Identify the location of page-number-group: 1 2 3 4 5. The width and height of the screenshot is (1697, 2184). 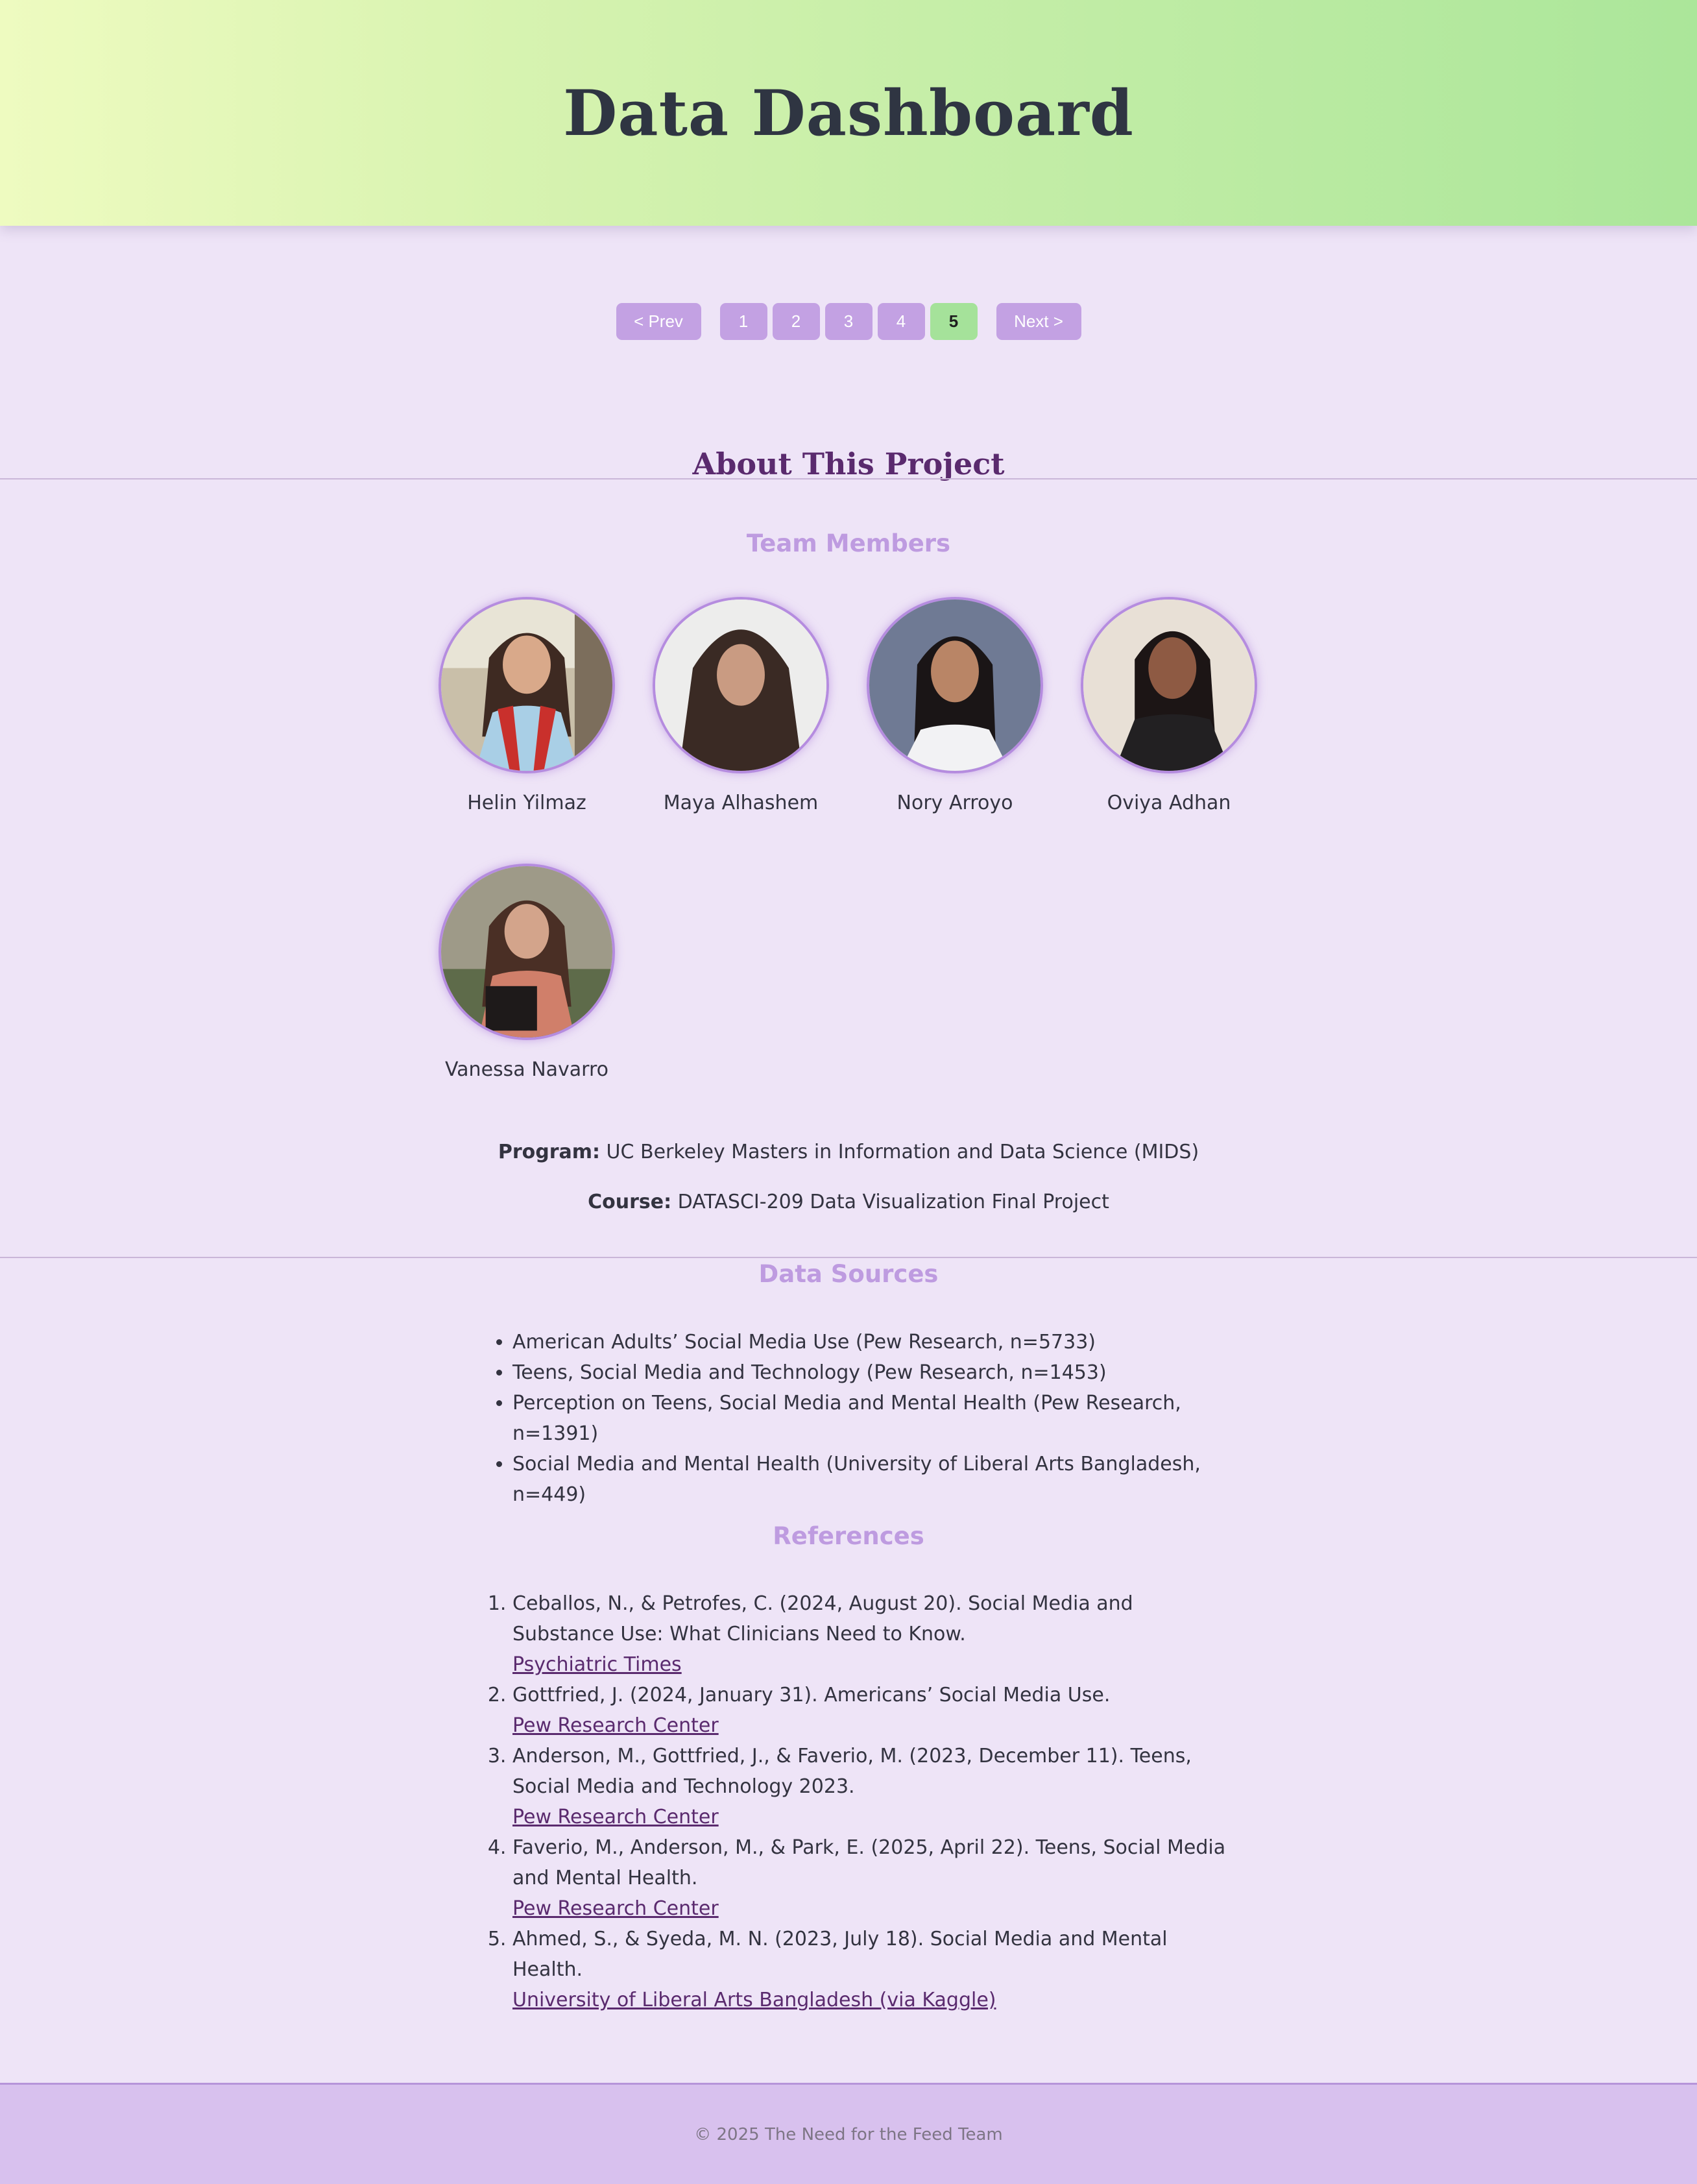
(848, 321).